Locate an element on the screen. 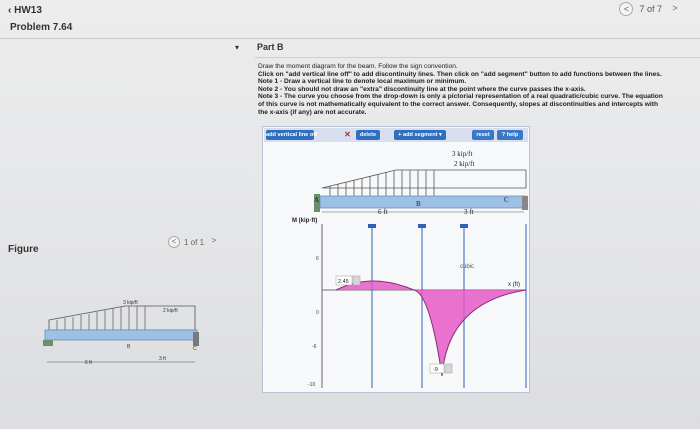  next-problem-button: > is located at coordinates (675, 9).